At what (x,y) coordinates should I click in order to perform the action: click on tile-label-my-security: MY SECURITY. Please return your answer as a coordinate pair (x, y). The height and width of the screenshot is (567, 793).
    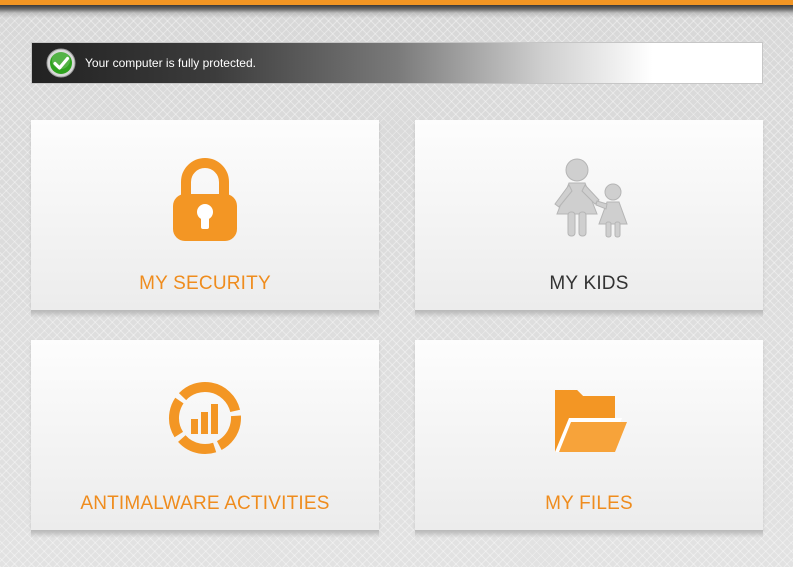
    Looking at the image, I should click on (205, 283).